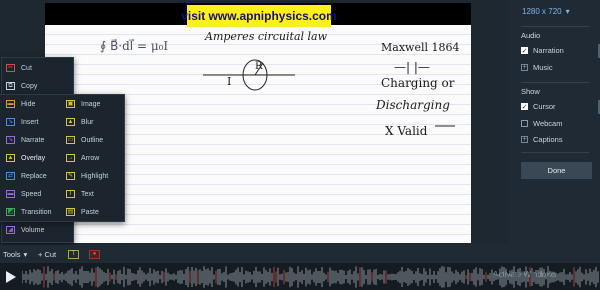 This screenshot has height=290, width=600. Describe the element at coordinates (83, 104) in the screenshot. I see `menu-item-image: ▣ Image` at that location.